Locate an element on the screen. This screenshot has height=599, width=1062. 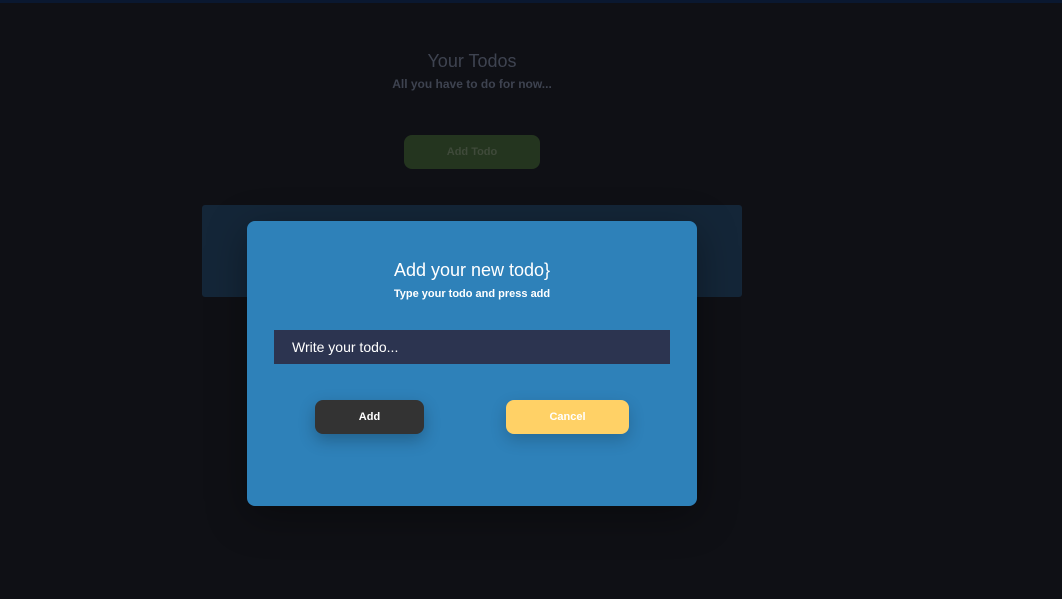
top-strip is located at coordinates (531, 1).